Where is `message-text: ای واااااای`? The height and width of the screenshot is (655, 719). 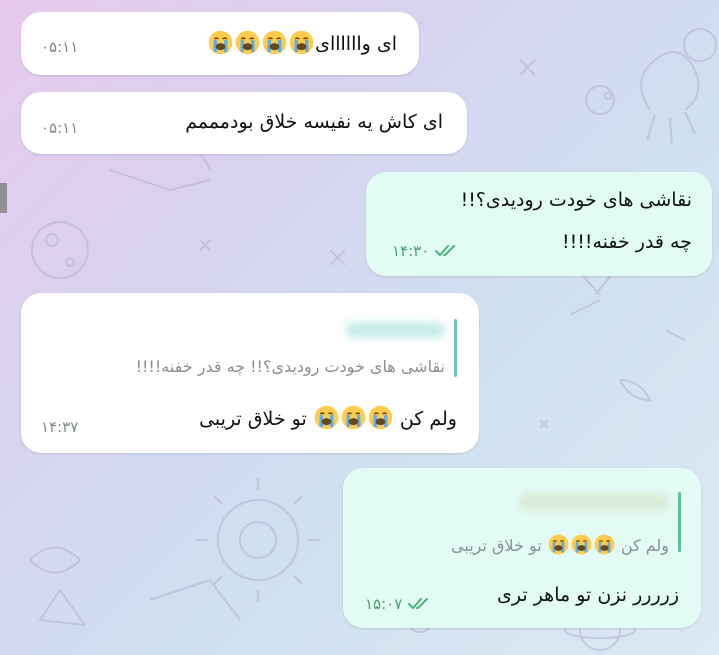
message-text: ای واااااای is located at coordinates (302, 43).